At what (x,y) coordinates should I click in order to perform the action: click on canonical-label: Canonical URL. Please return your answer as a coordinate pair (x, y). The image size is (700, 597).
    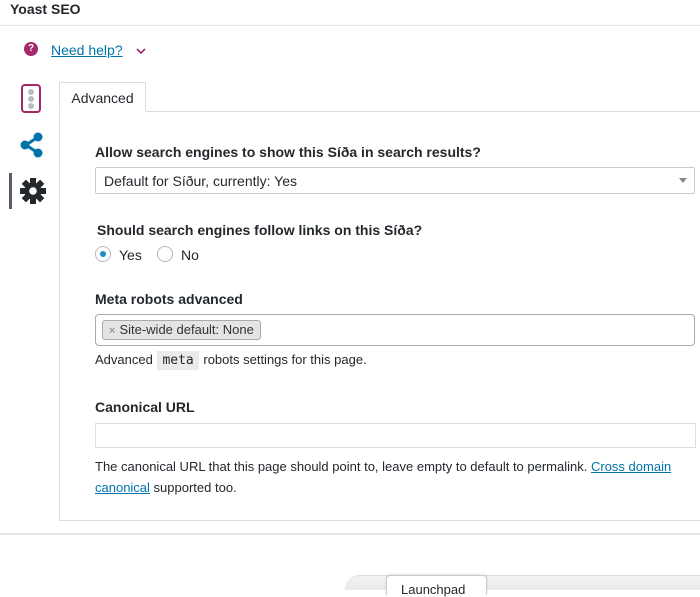
    Looking at the image, I should click on (145, 407).